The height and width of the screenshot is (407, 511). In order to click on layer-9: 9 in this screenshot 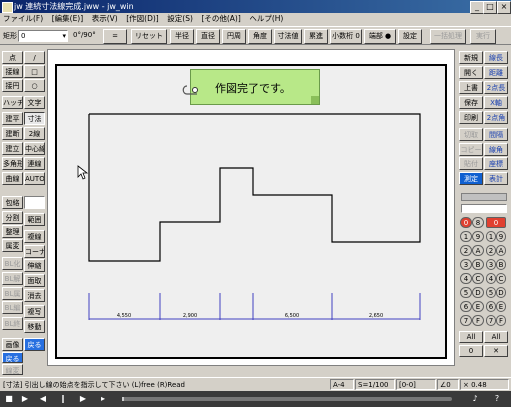, I will do `click(478, 236)`.